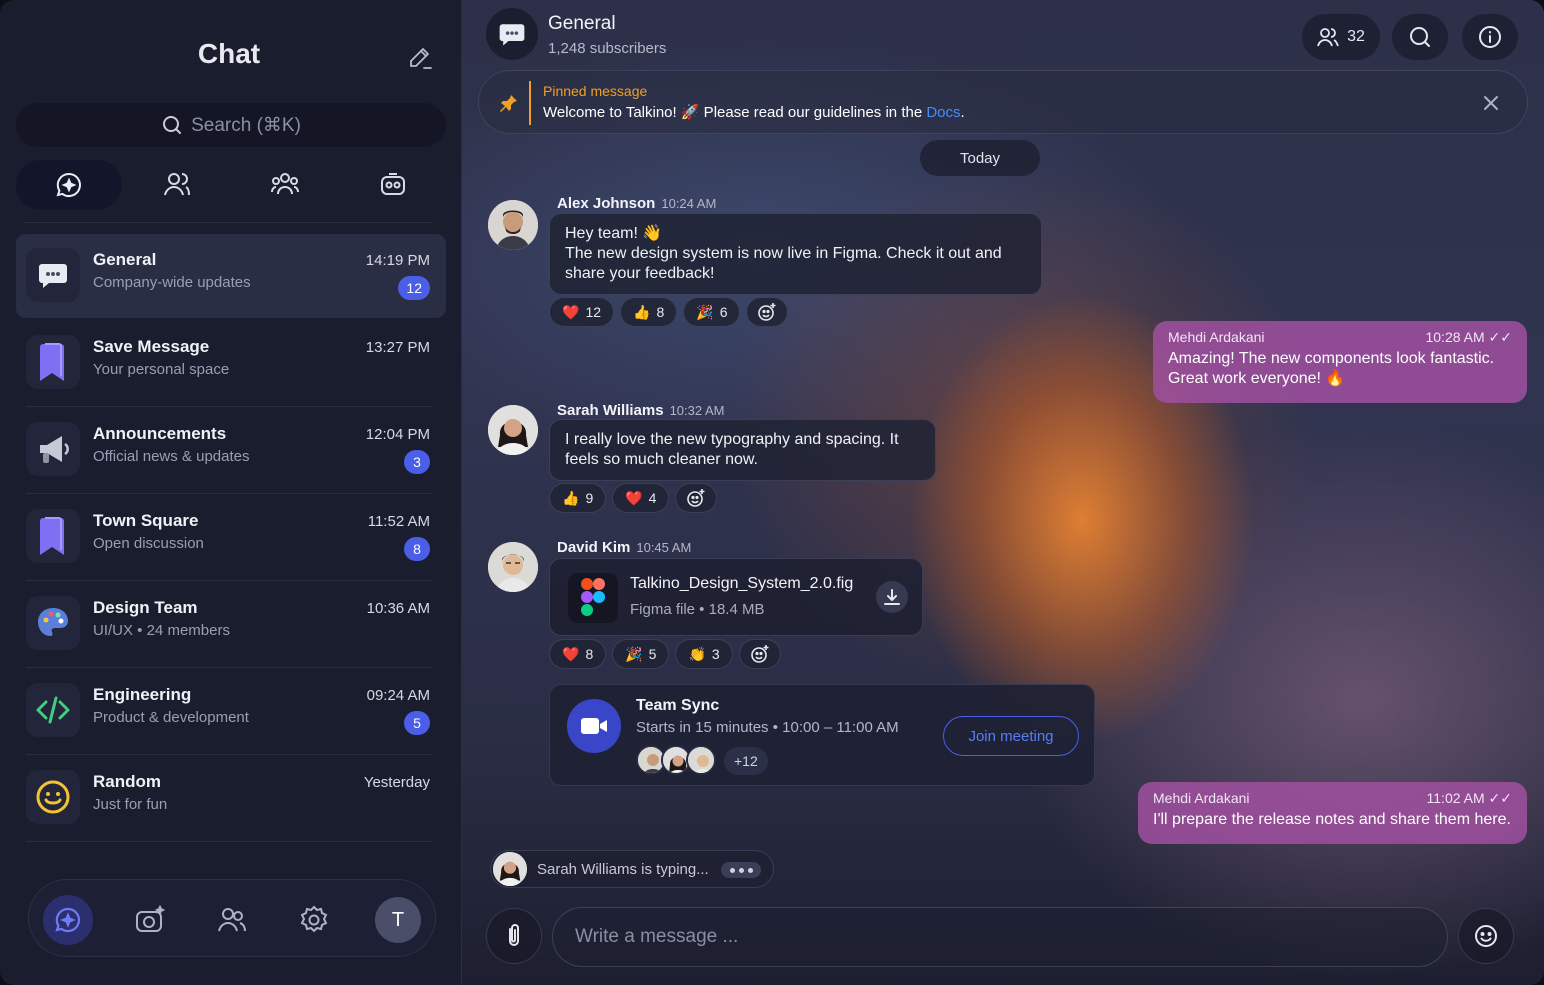 This screenshot has width=1544, height=985. Describe the element at coordinates (125, 259) in the screenshot. I see `chat-name: General` at that location.